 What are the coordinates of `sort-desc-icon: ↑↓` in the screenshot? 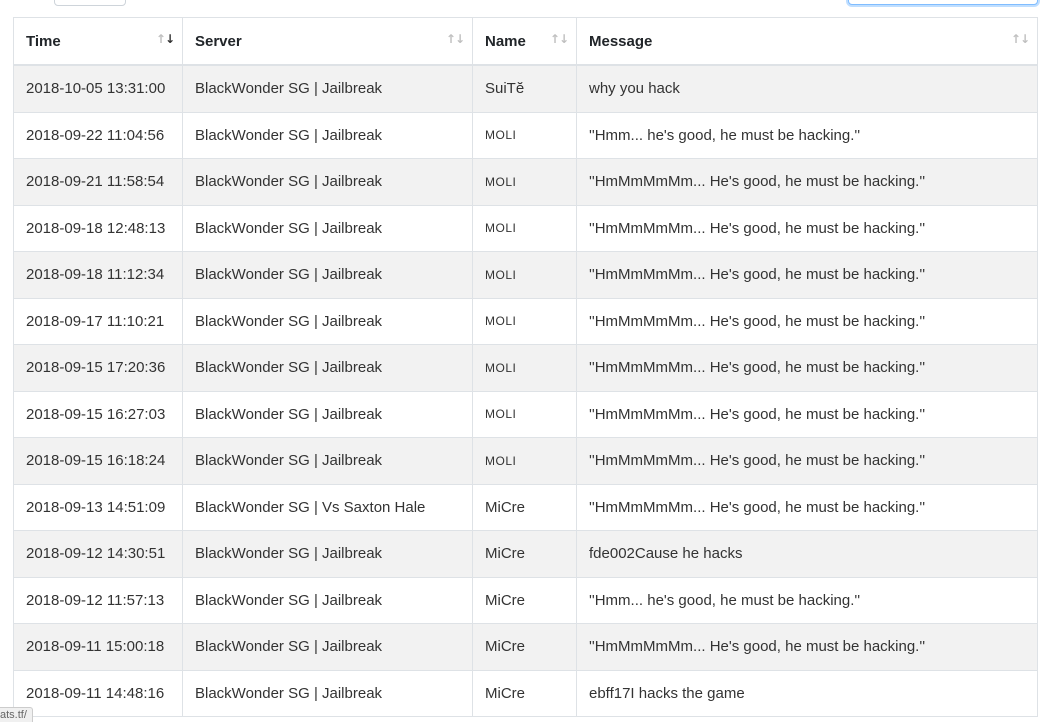 It's located at (165, 39).